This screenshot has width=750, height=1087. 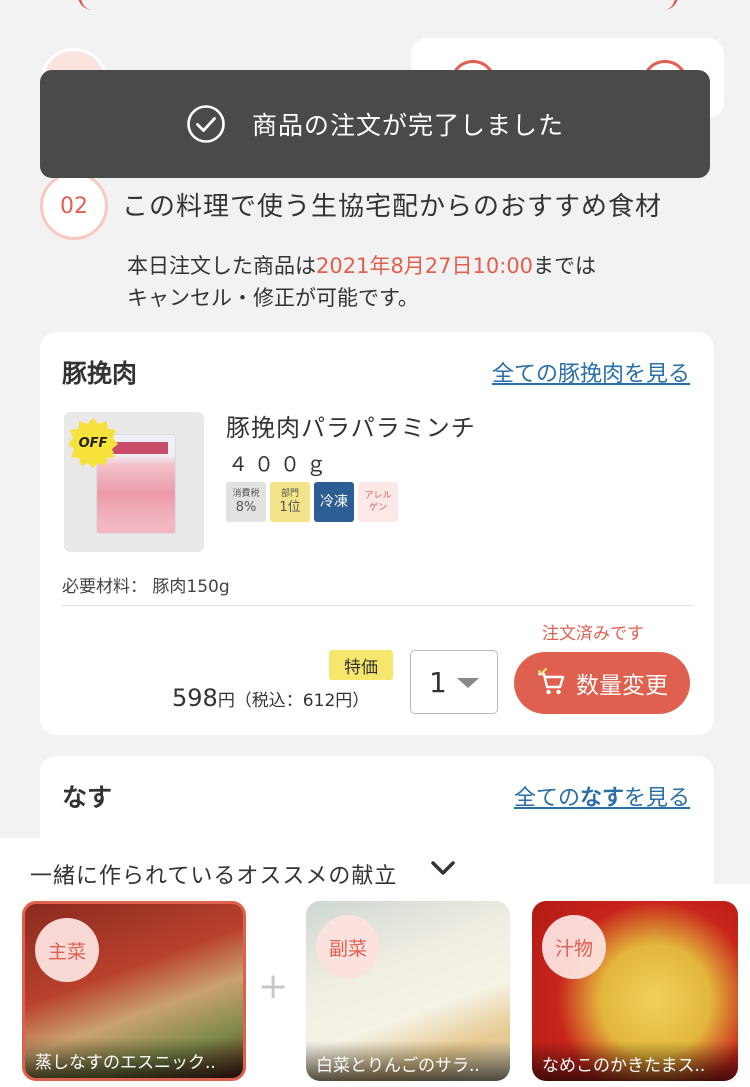 I want to click on rank-tag: 部門 1位, so click(x=290, y=502).